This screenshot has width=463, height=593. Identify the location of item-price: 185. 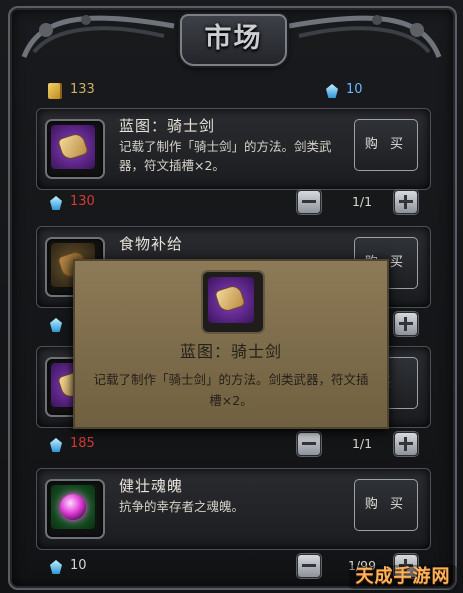
(82, 443).